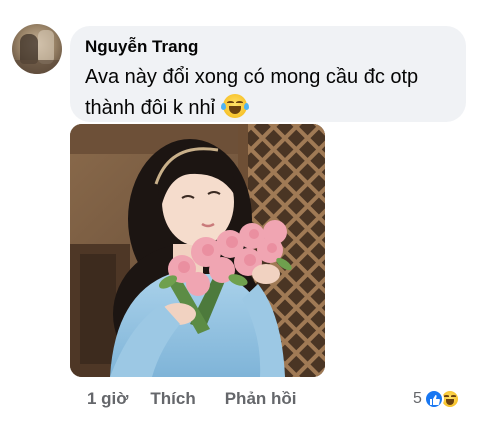  I want to click on avatar, so click(37, 49).